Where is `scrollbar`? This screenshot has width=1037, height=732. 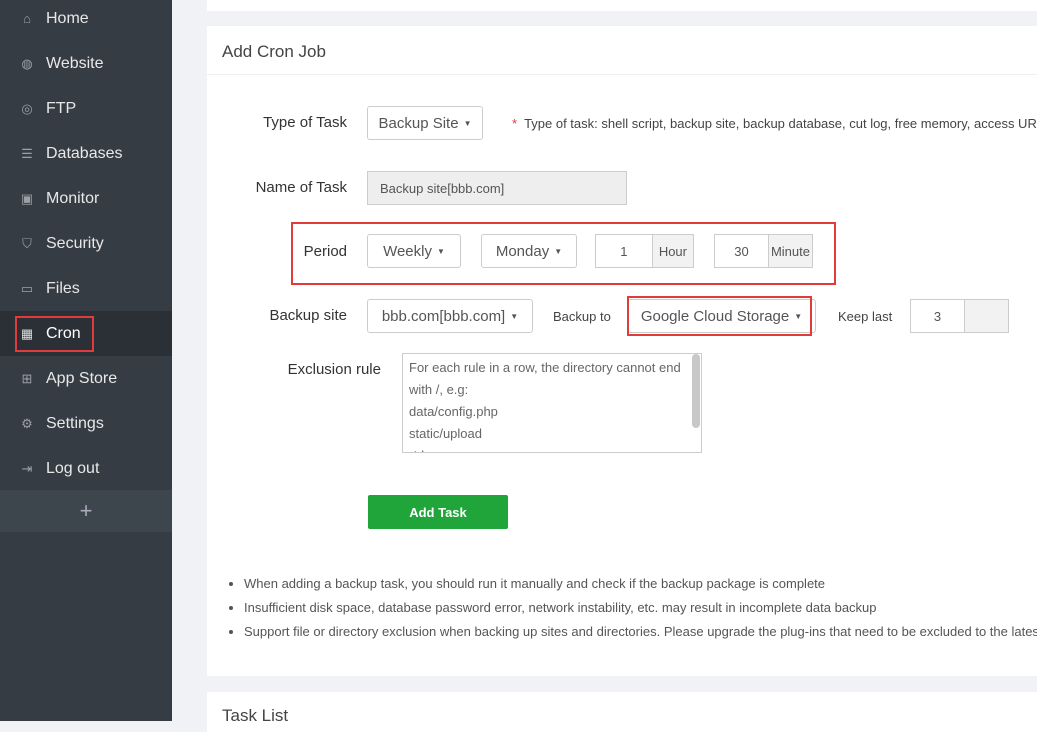 scrollbar is located at coordinates (696, 391).